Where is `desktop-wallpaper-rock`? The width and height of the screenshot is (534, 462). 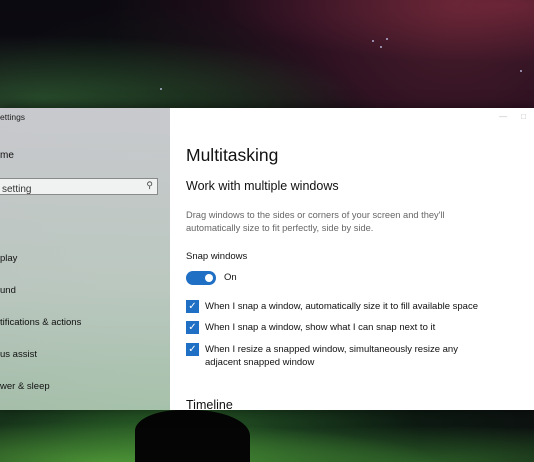 desktop-wallpaper-rock is located at coordinates (192, 436).